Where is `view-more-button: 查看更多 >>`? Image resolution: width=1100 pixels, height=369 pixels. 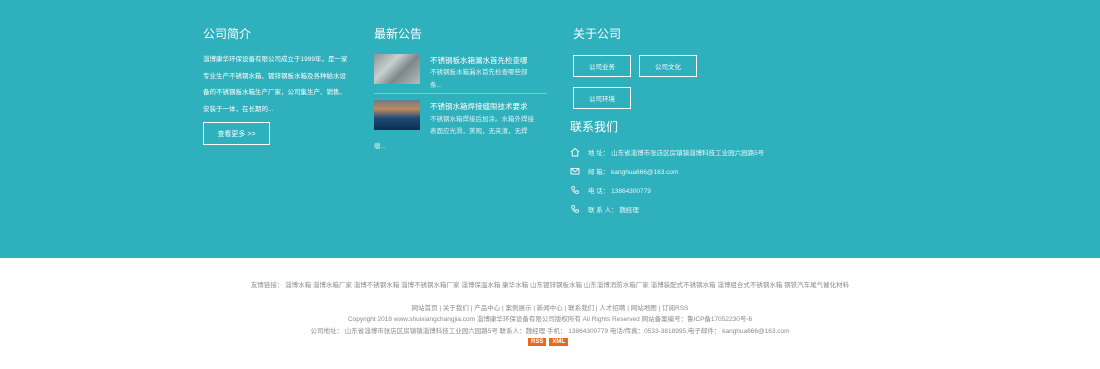 view-more-button: 查看更多 >> is located at coordinates (236, 133).